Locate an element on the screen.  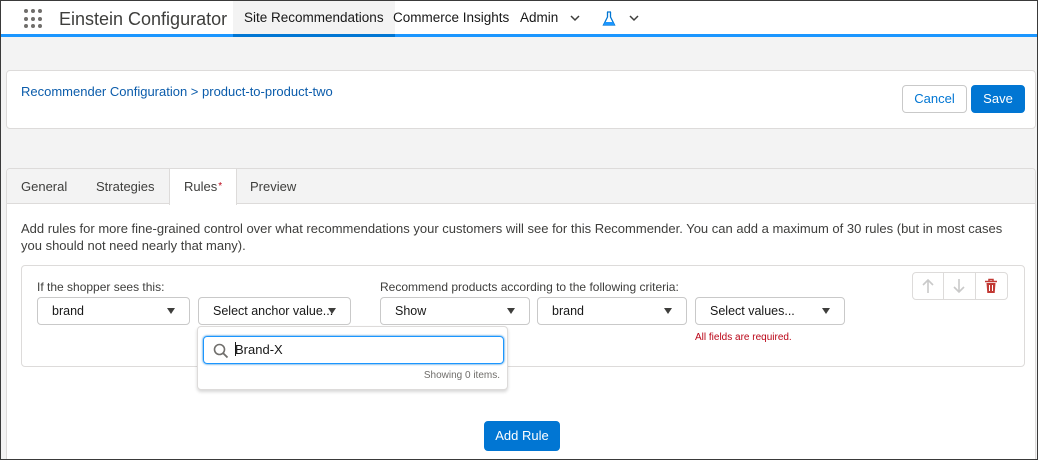
flask-icon is located at coordinates (609, 19).